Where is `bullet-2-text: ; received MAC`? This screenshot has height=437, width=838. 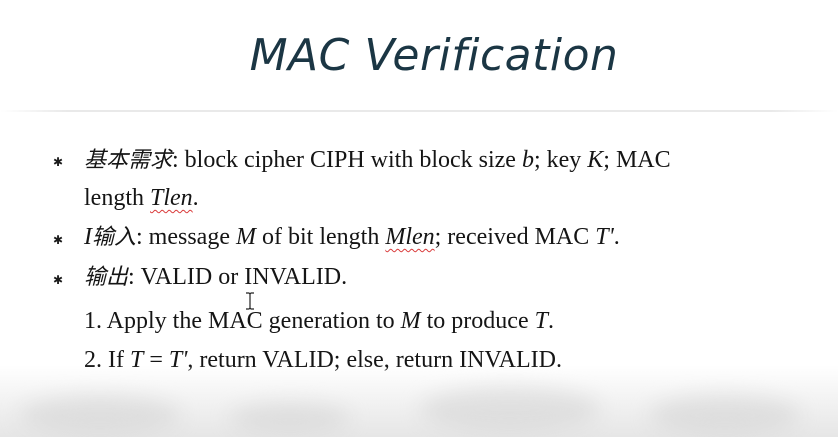 bullet-2-text: ; received MAC is located at coordinates (515, 237).